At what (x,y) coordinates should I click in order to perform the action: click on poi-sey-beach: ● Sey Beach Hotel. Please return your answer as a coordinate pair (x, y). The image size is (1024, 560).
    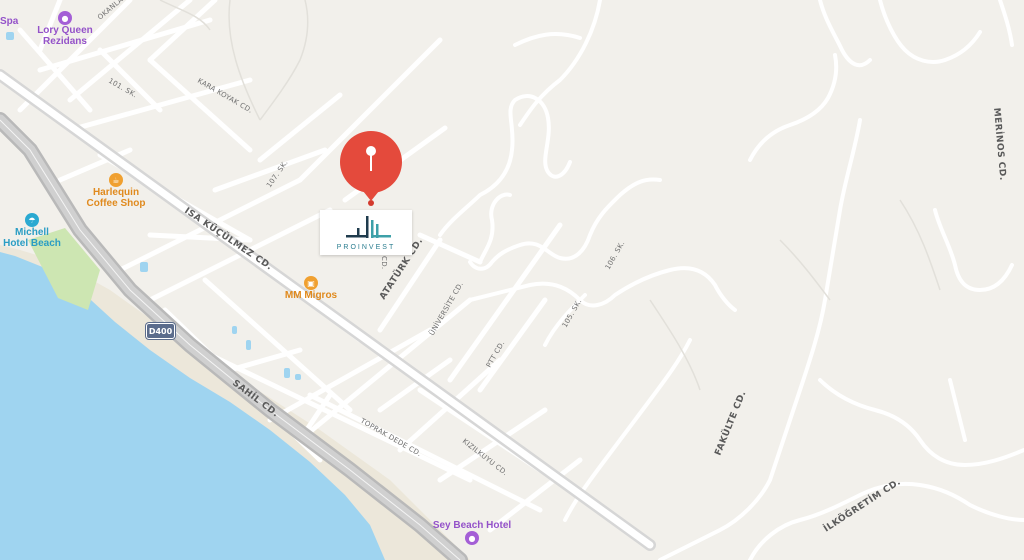
    Looking at the image, I should click on (472, 532).